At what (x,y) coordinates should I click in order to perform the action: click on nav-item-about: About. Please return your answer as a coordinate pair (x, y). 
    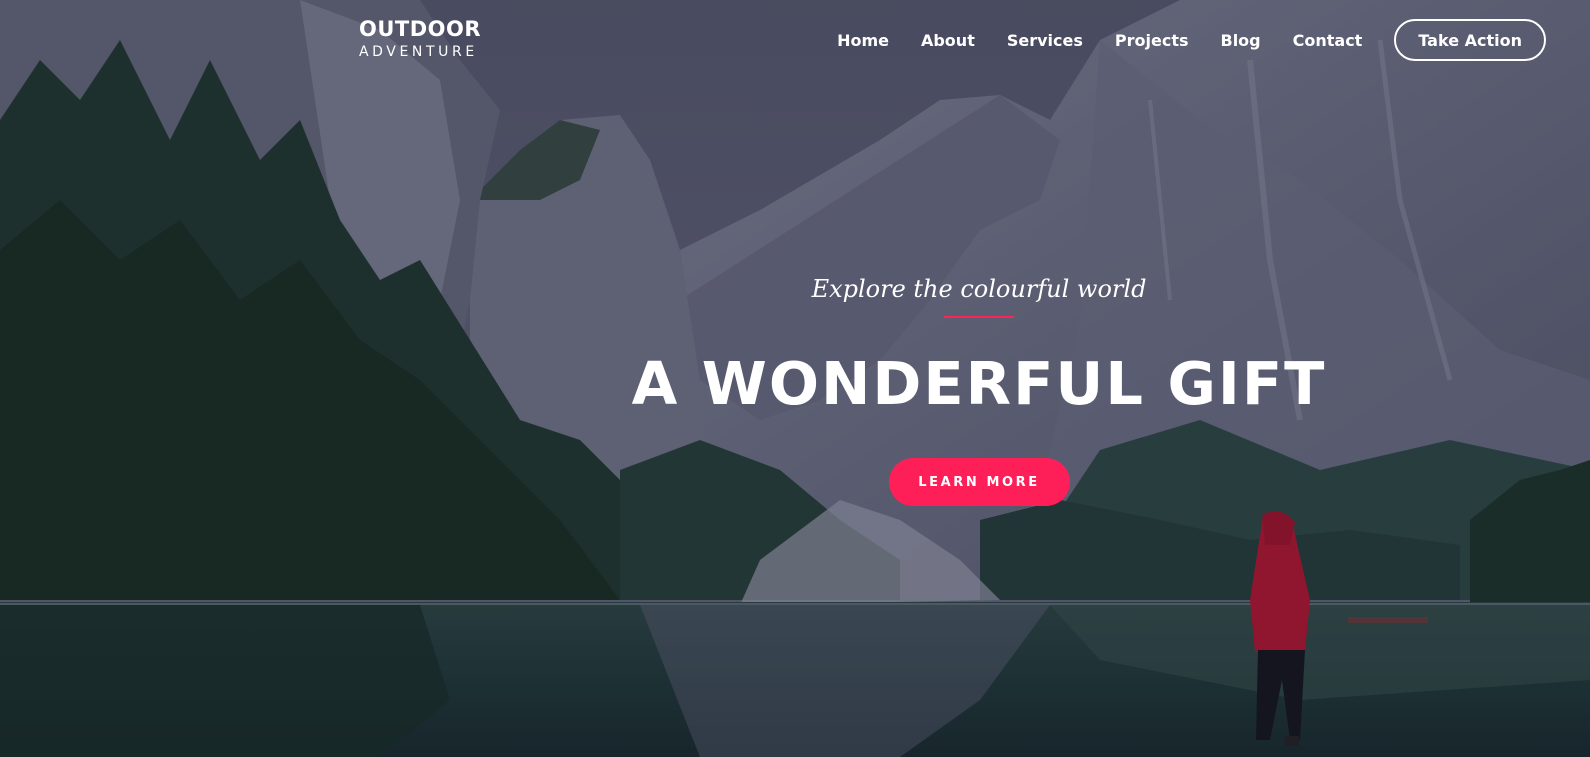
    Looking at the image, I should click on (948, 40).